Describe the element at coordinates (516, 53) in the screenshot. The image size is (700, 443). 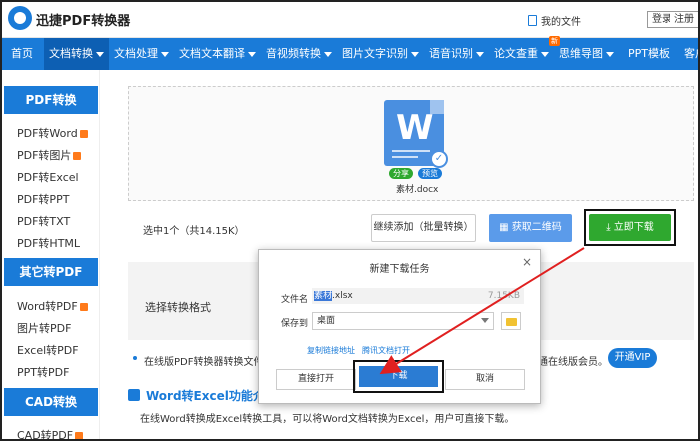
I see `nav-label: 论文查重` at that location.